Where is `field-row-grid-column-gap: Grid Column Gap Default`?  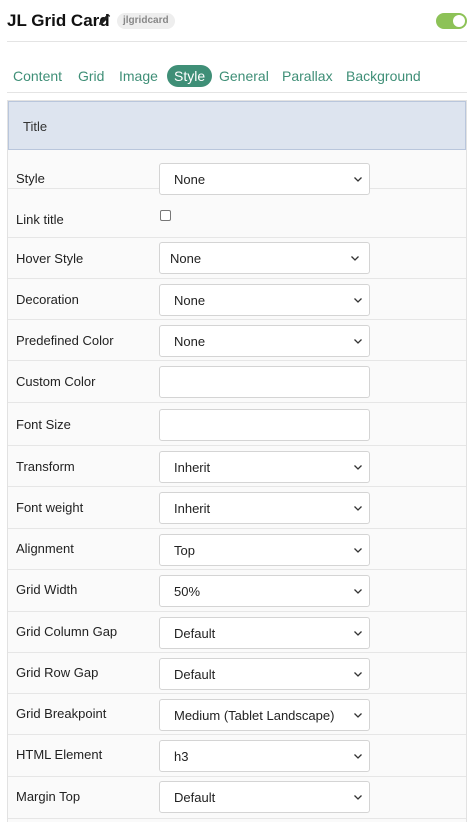 field-row-grid-column-gap: Grid Column Gap Default is located at coordinates (237, 632).